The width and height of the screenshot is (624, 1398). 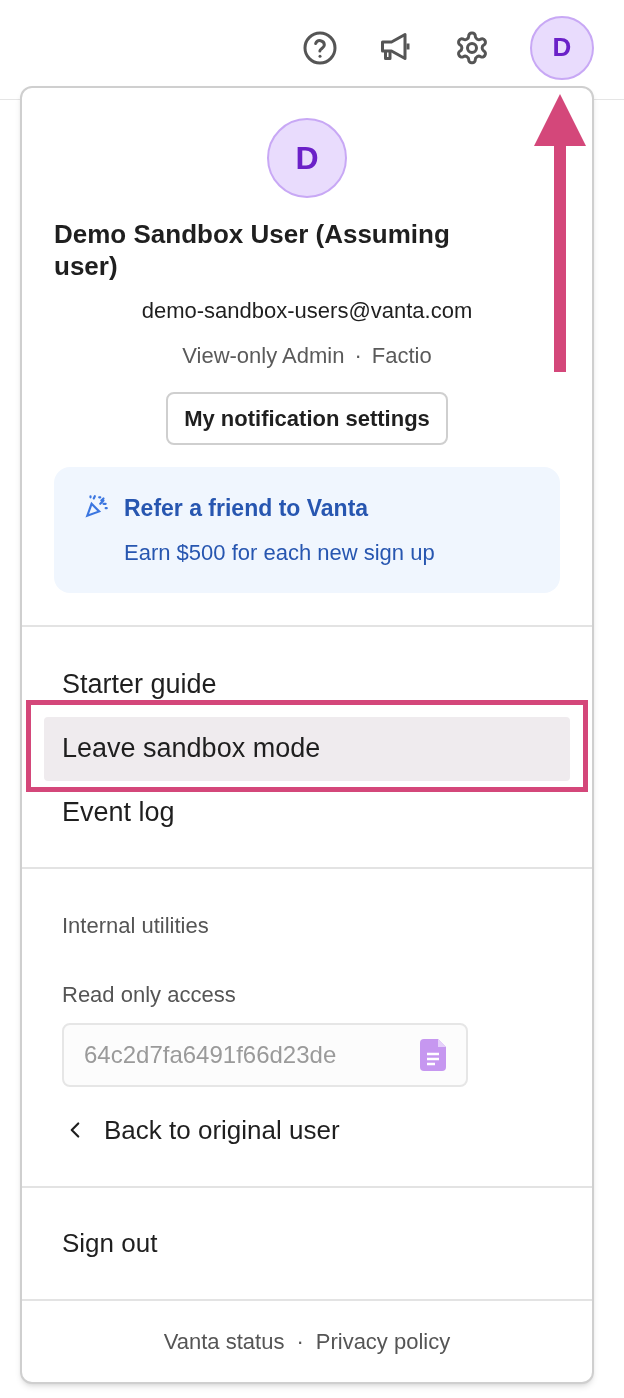 I want to click on help-icon, so click(x=320, y=47).